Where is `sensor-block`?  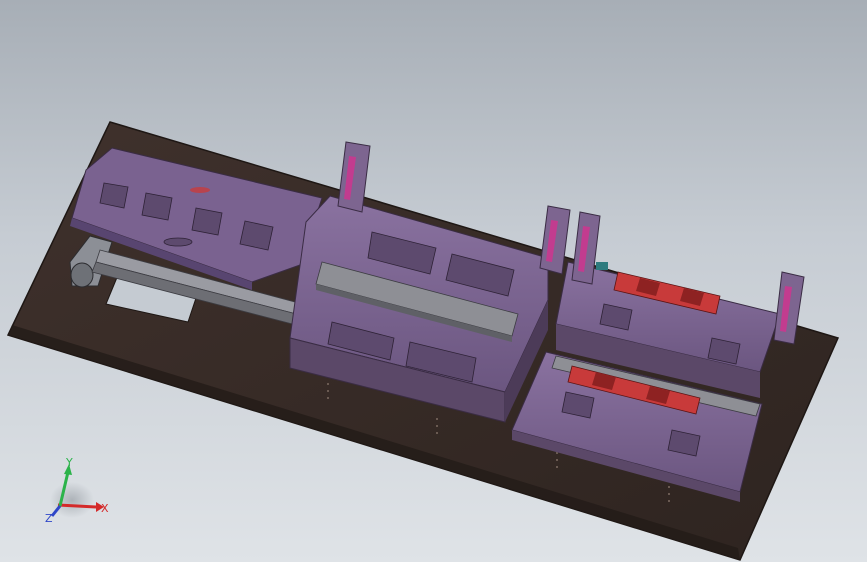
sensor-block is located at coordinates (602, 266).